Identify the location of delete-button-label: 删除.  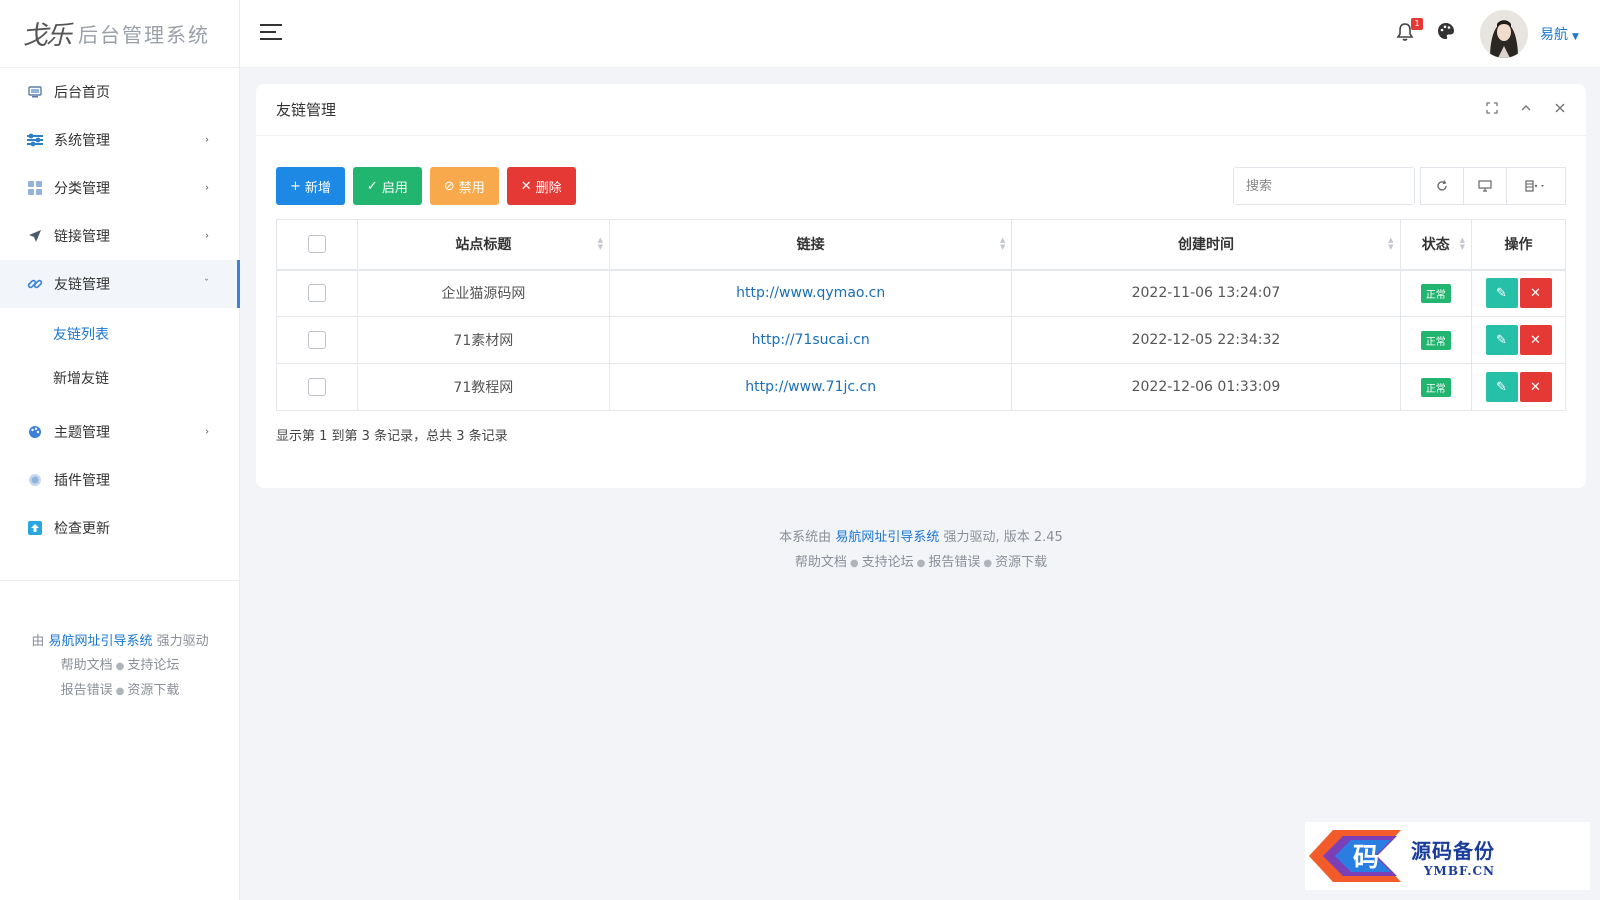
(548, 188).